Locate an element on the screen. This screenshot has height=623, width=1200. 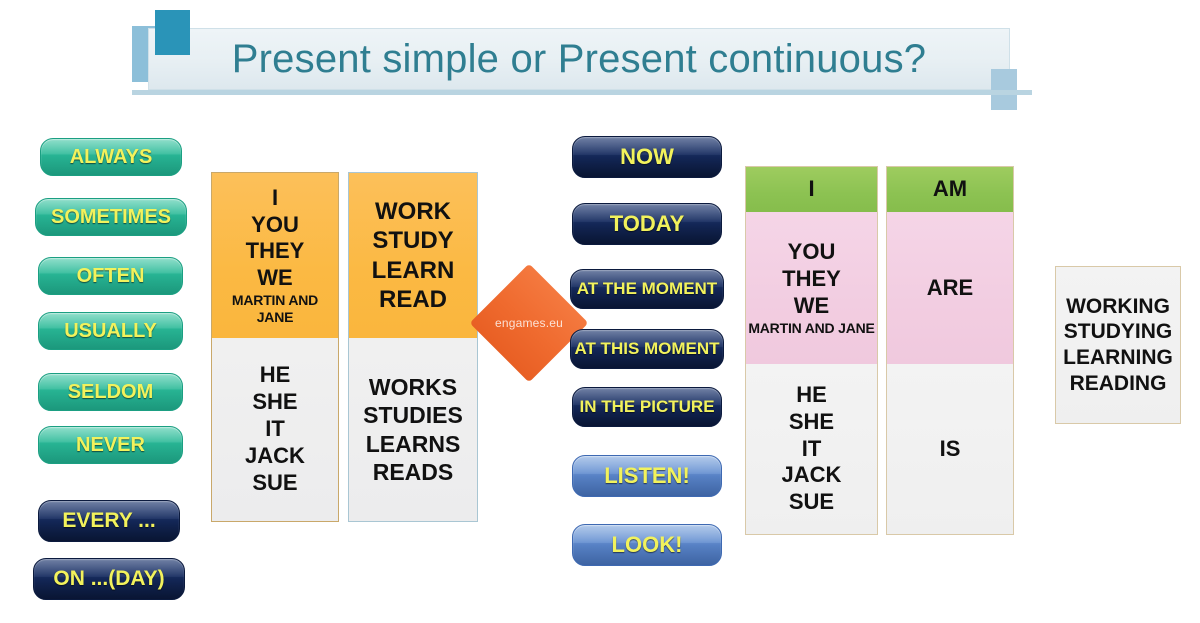
present-simple-s-subjects-cell: HE SHE IT JACK SUE is located at coordinates (275, 429).